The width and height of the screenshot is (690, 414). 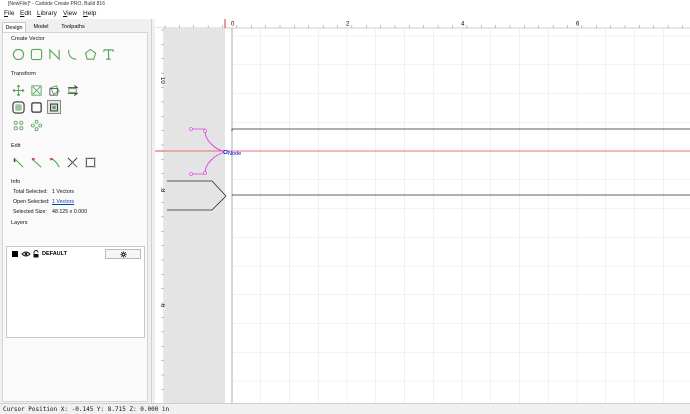 I want to click on linear-array-icon, so click(x=36, y=125).